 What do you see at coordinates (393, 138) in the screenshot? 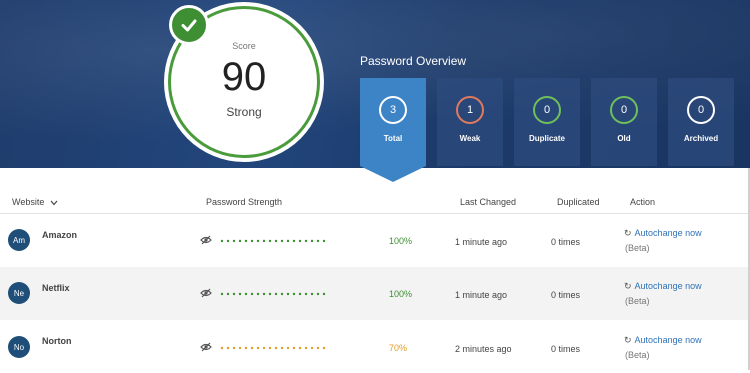
I see `tile-label: Total` at bounding box center [393, 138].